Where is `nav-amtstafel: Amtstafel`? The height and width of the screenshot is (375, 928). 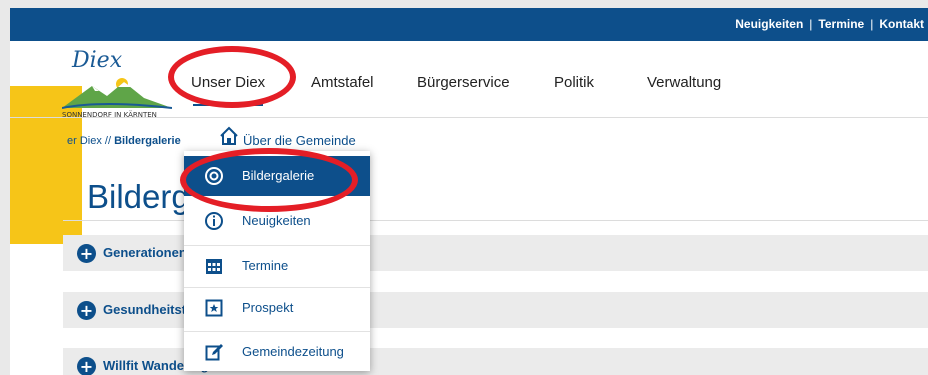 nav-amtstafel: Amtstafel is located at coordinates (342, 82).